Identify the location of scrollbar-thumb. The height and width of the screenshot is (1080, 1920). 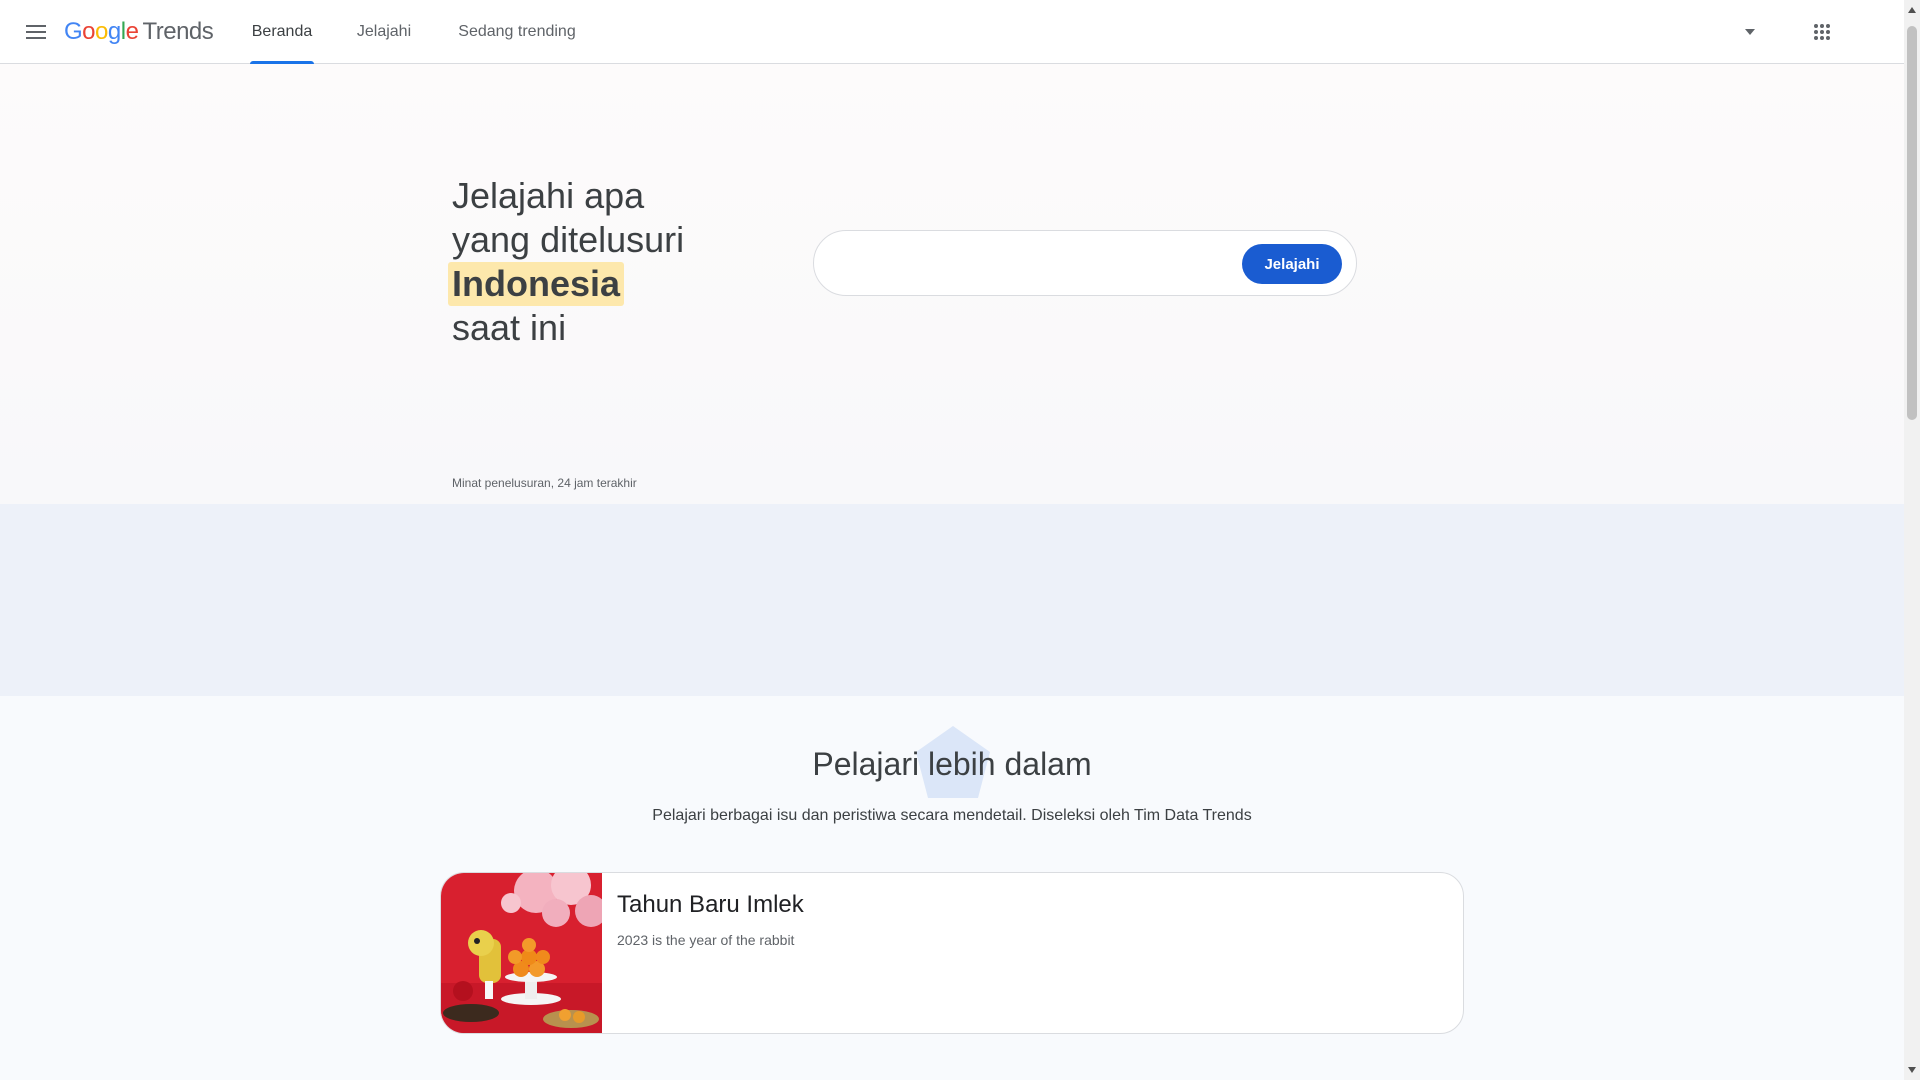
(1912, 223).